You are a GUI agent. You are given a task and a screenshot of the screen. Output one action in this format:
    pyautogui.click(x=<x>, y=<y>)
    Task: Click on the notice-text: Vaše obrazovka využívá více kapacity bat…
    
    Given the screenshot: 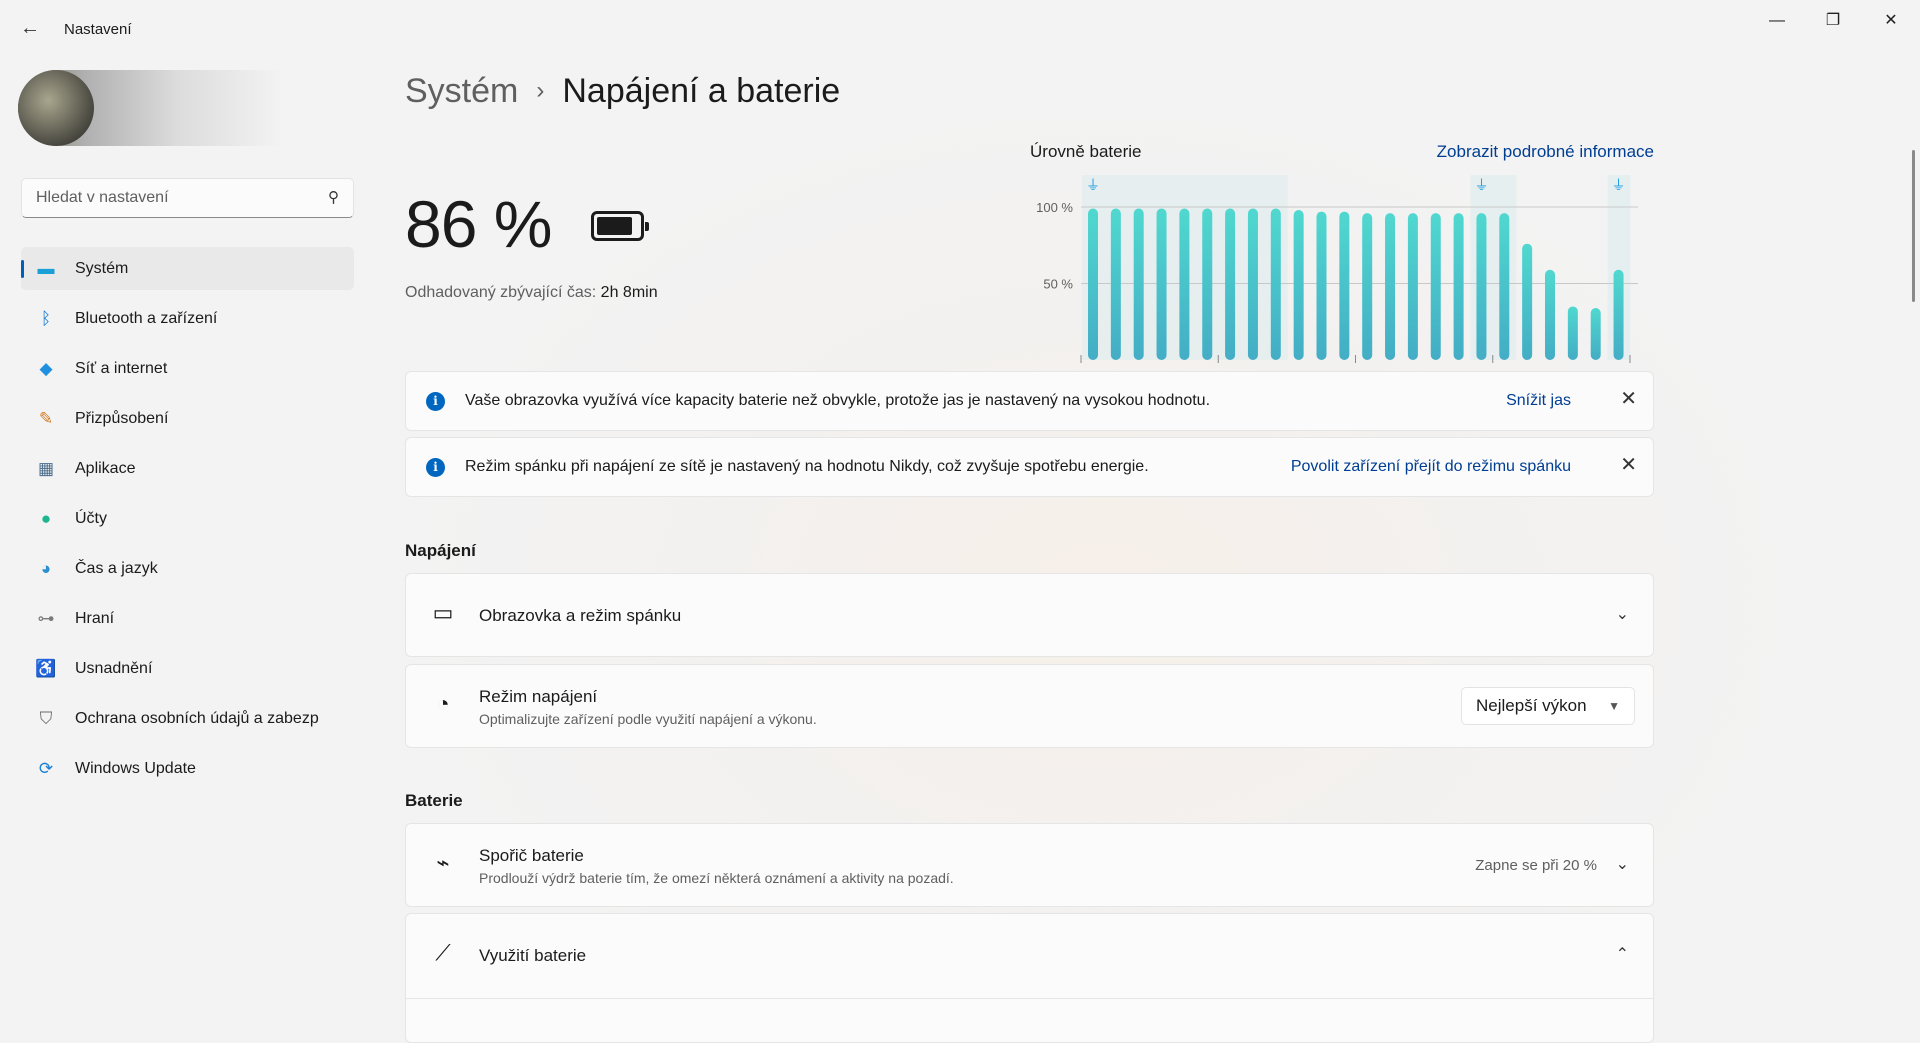 What is the action you would take?
    pyautogui.click(x=838, y=400)
    